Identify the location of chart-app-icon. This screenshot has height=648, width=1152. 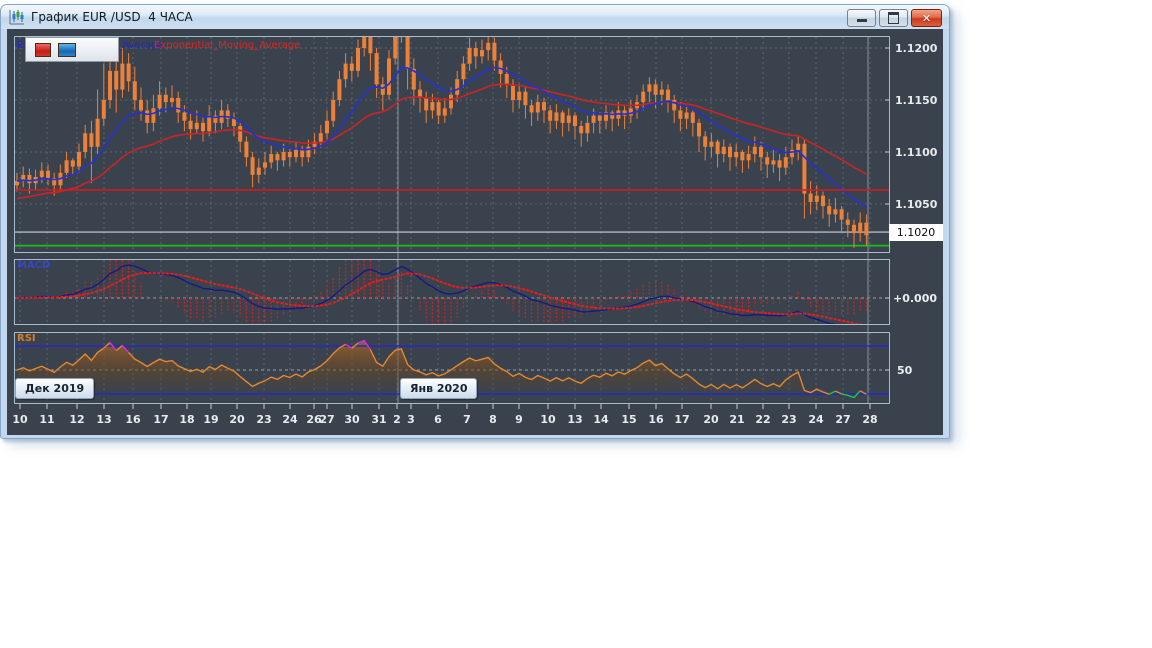
(16, 17).